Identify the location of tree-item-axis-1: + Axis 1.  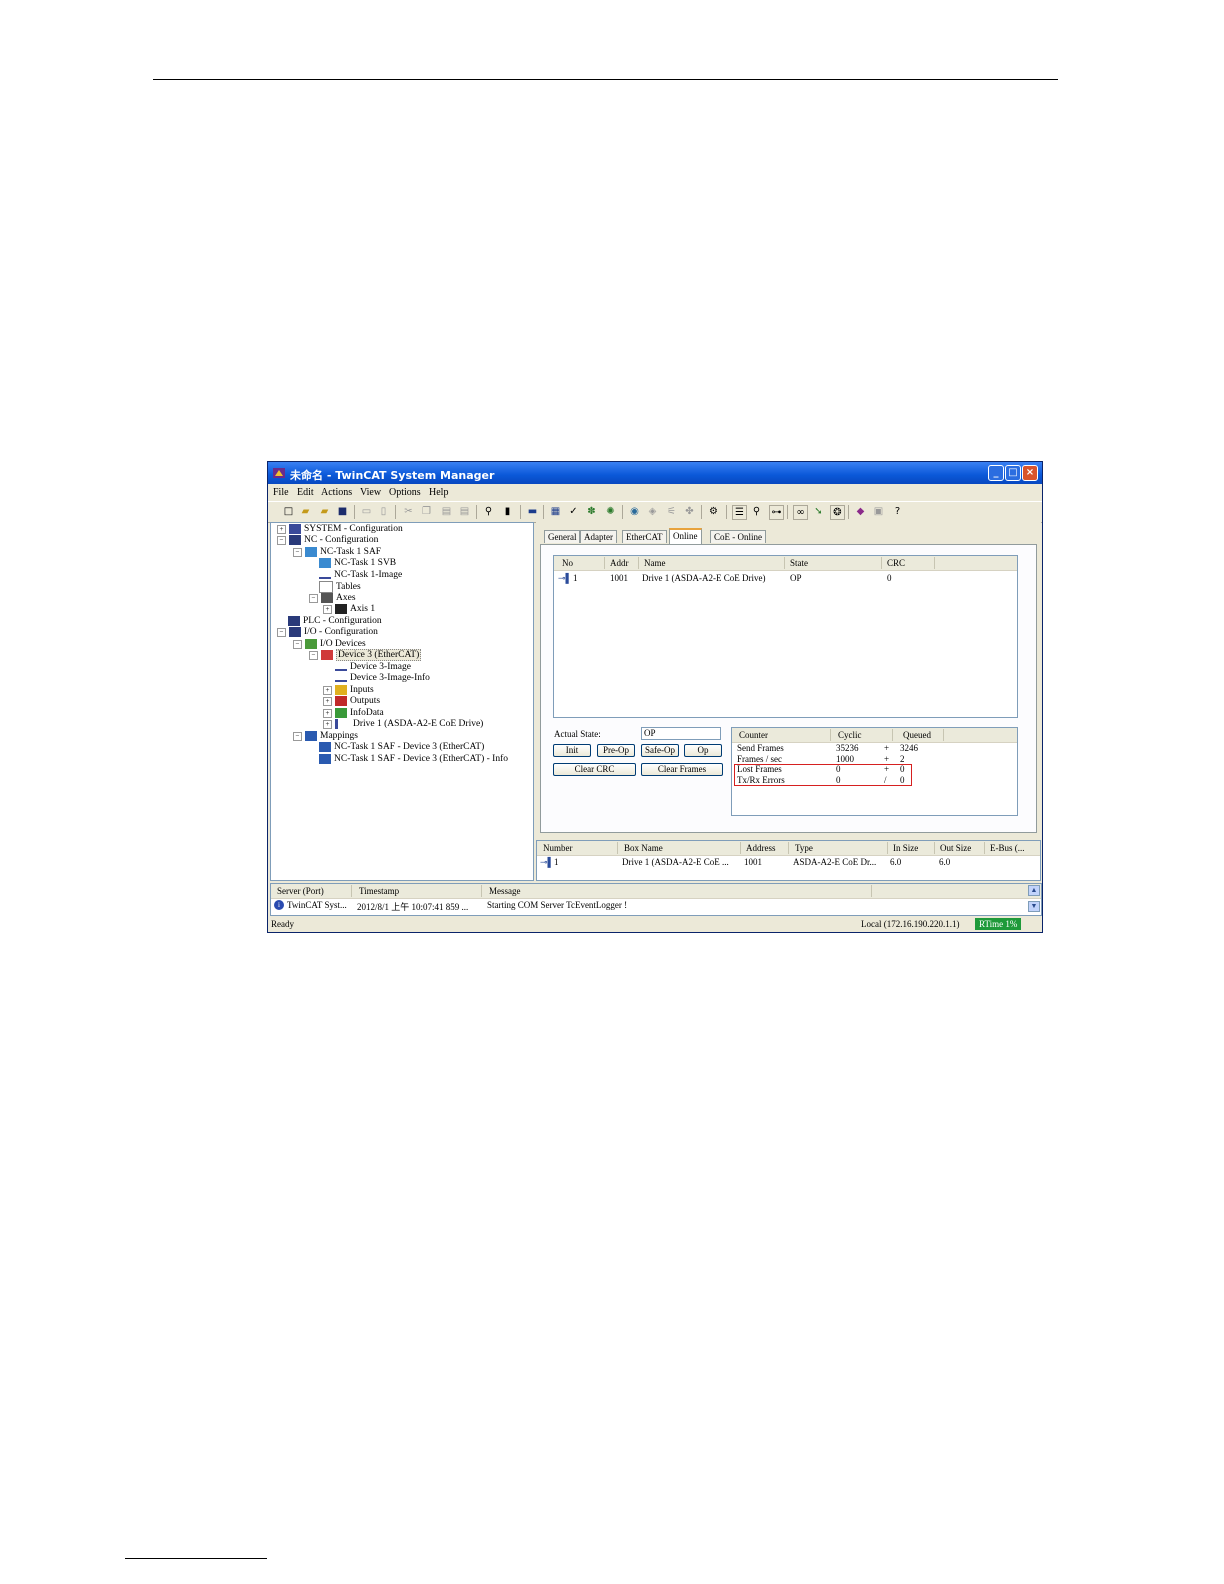
(349, 609).